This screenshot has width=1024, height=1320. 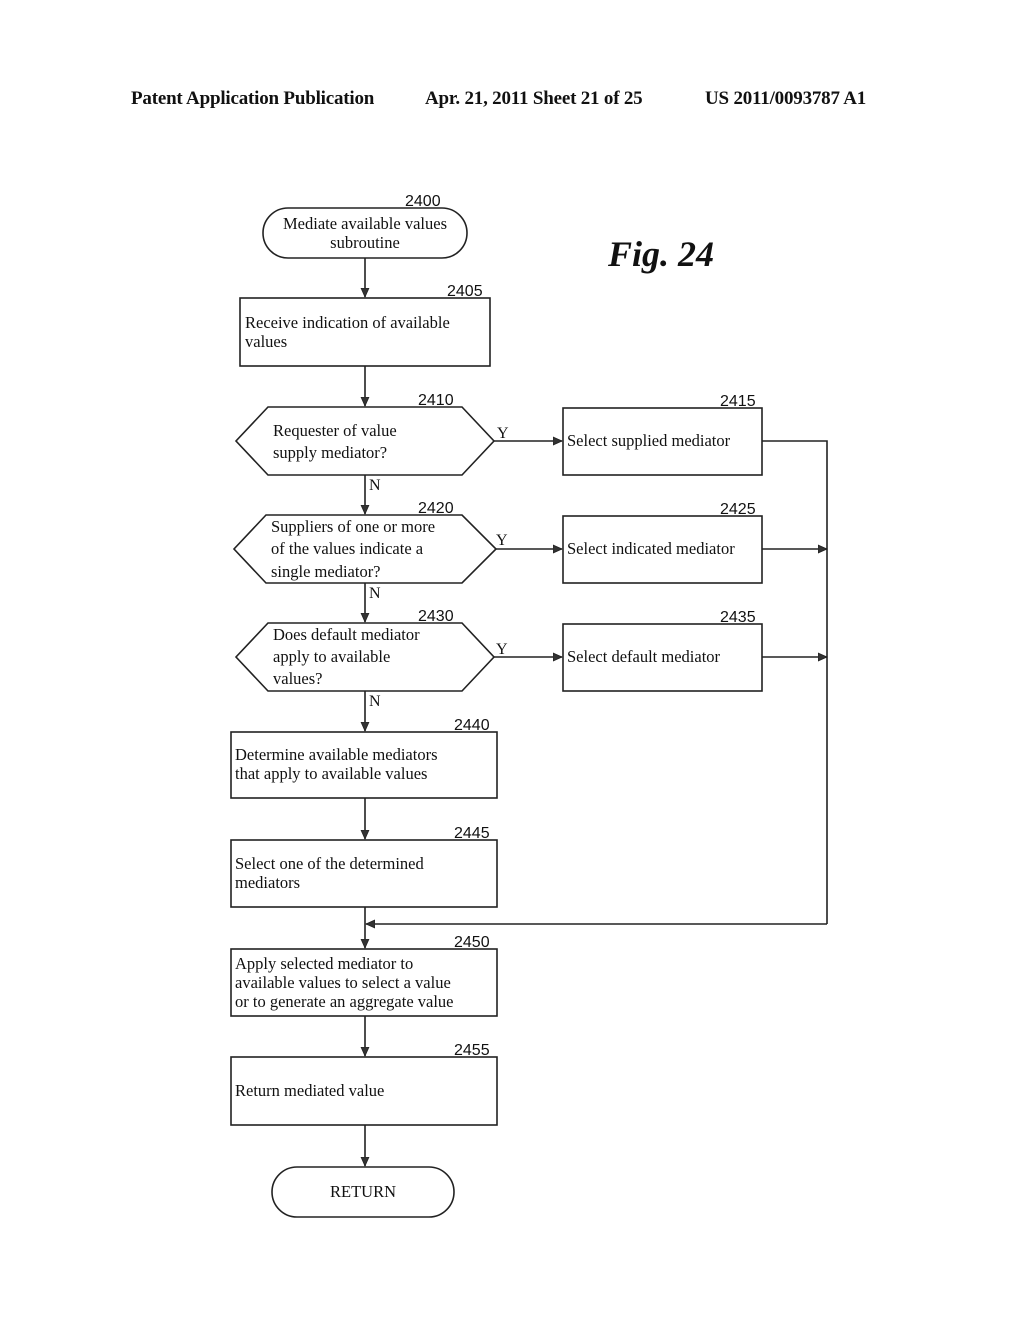 I want to click on ref-number: 2435, so click(x=738, y=617).